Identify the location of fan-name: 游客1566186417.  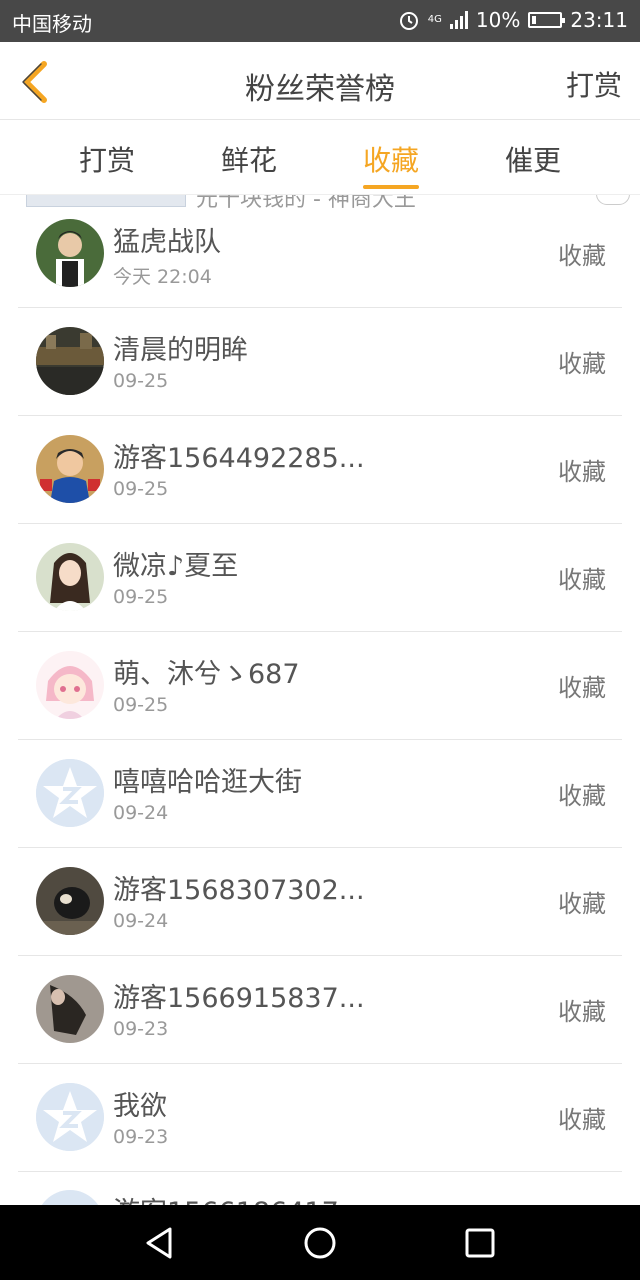
(226, 1198).